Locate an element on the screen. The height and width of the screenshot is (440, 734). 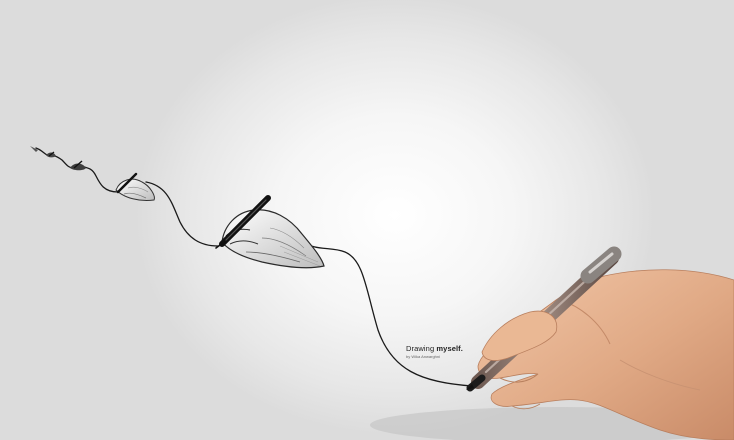
caption-title-bold: myself. is located at coordinates (449, 348).